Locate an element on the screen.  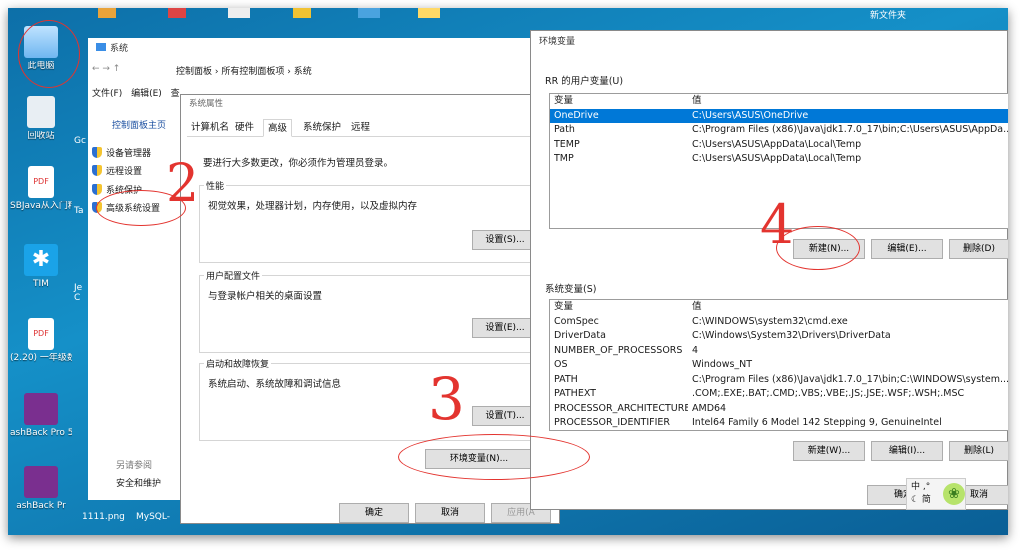
security-maintenance-link: 安全和维护 is located at coordinates (138, 482).